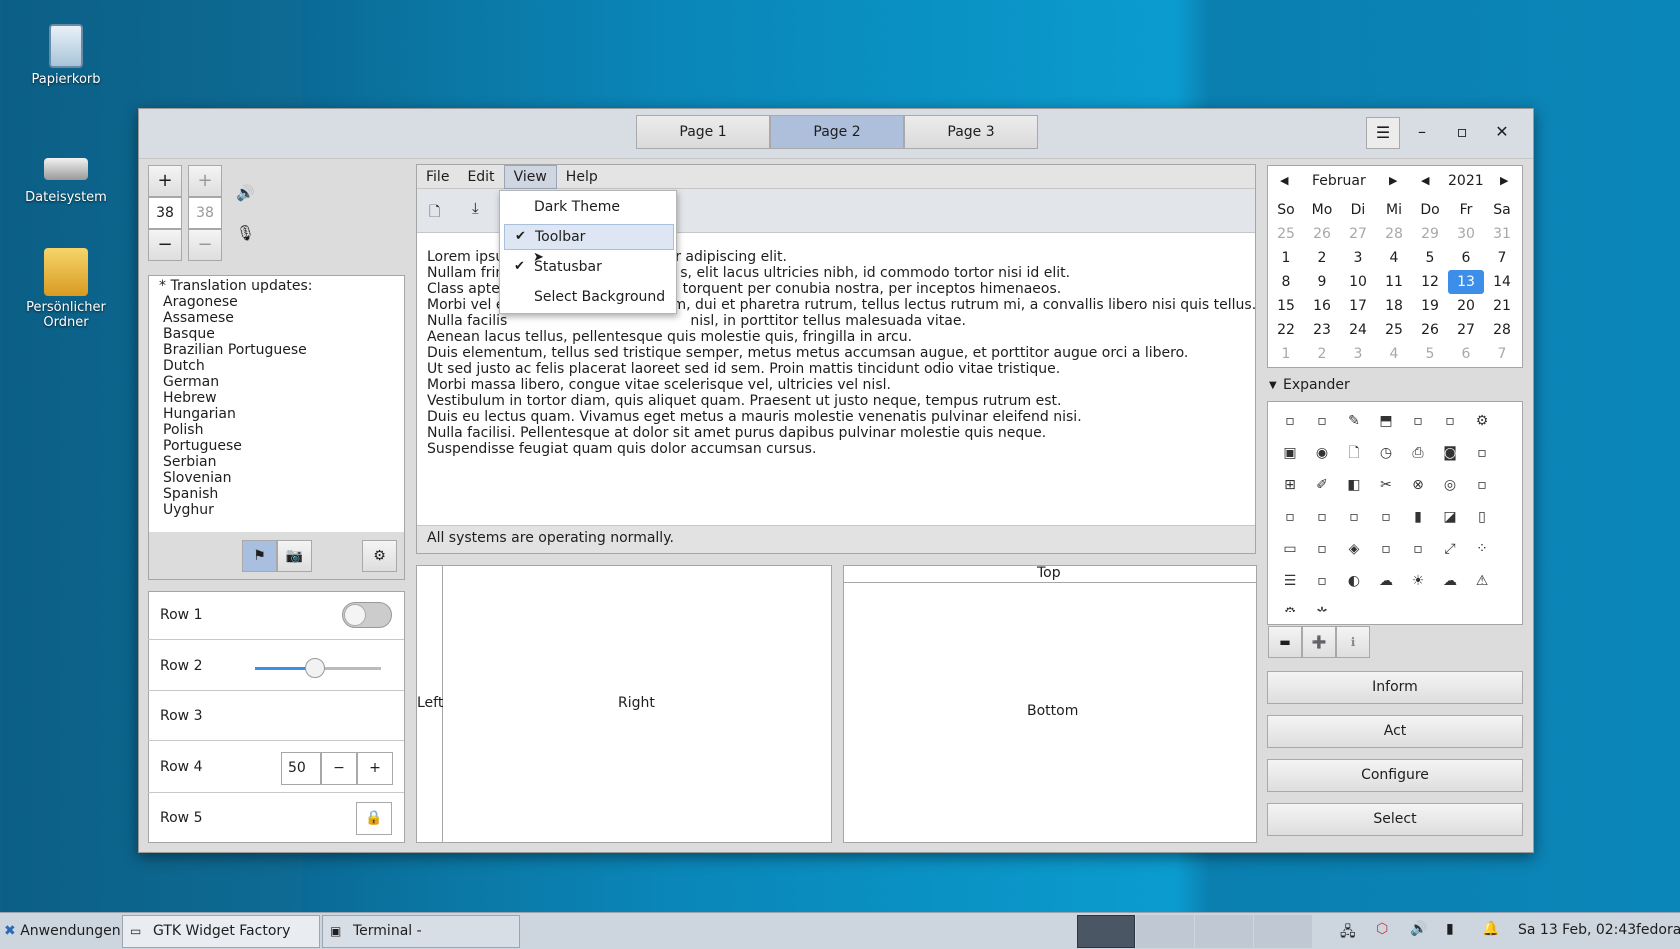  I want to click on list-item: Hebrew, so click(283, 398).